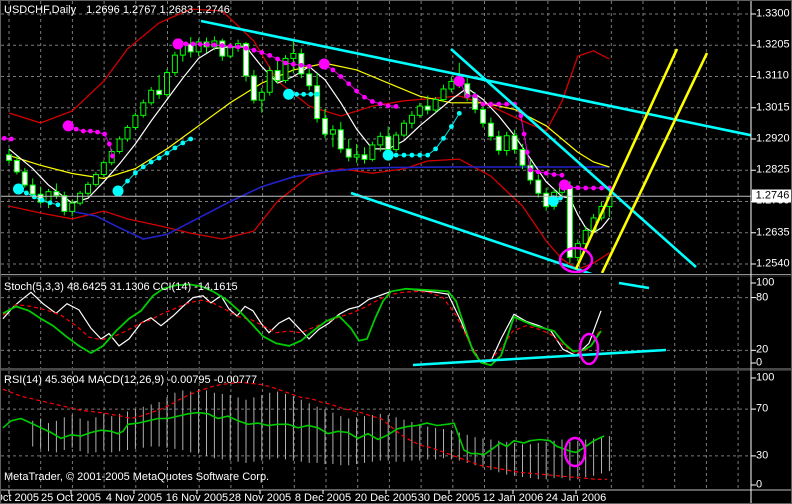 This screenshot has height=504, width=792. Describe the element at coordinates (197, 498) in the screenshot. I see `date-axis-label: 16 Nov 2005` at that location.